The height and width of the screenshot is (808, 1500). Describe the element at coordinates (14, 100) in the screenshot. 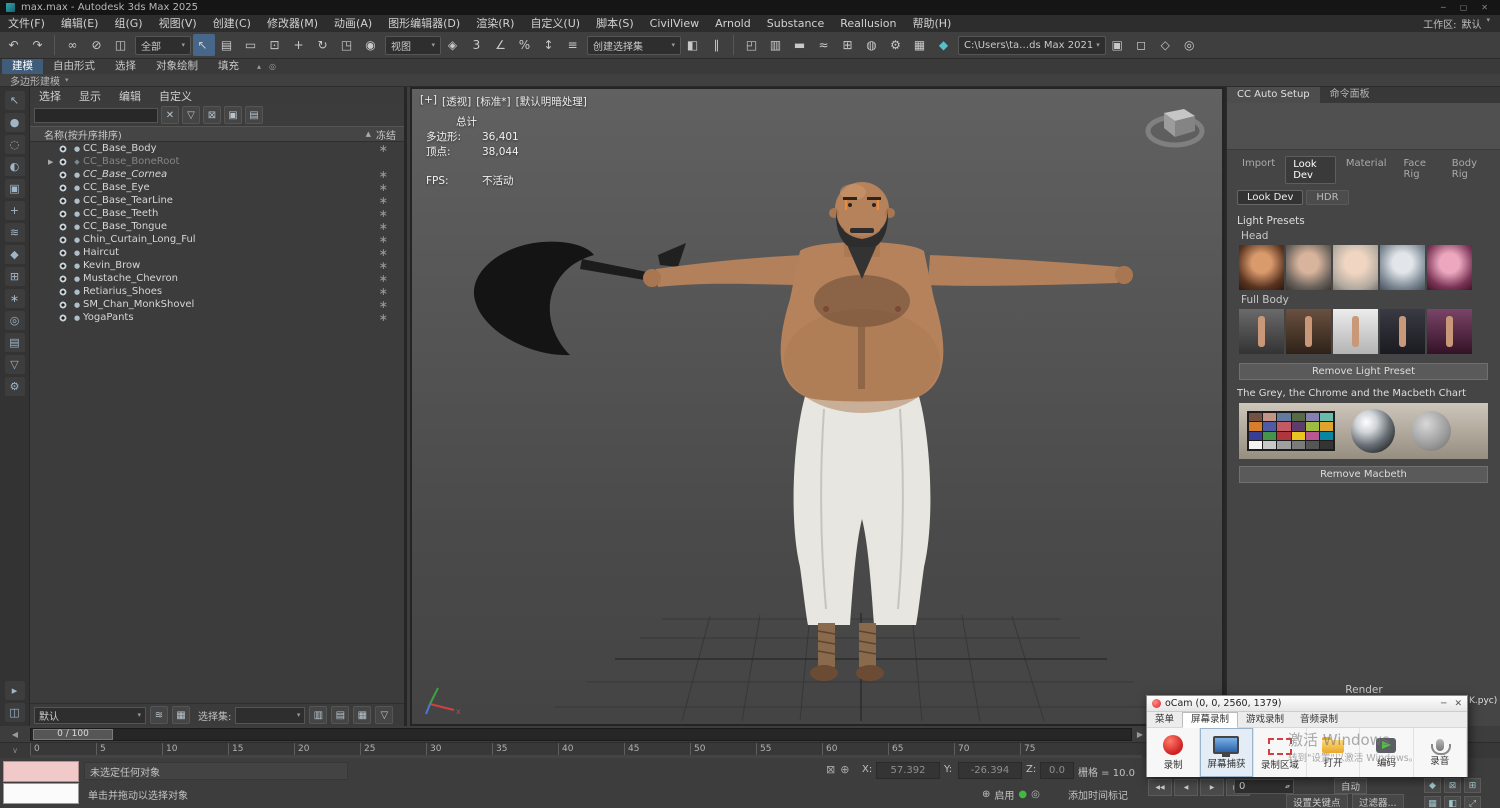

I see `strip-select-icon: ↖` at that location.